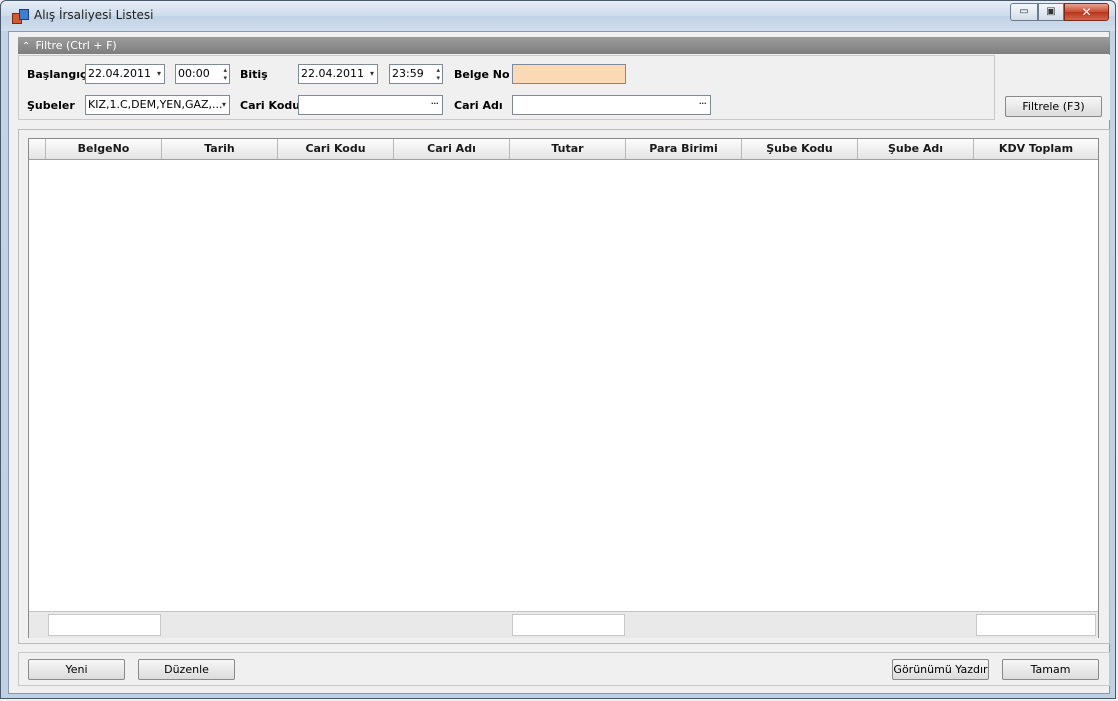 The width and height of the screenshot is (1118, 701). Describe the element at coordinates (916, 149) in the screenshot. I see `column-header-sube-adi: Şube Adı` at that location.